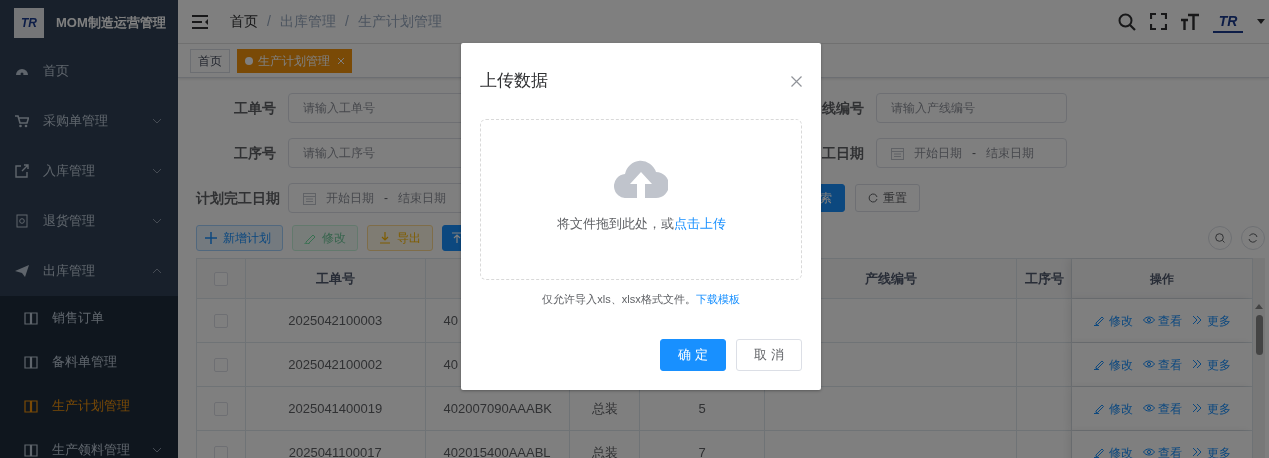 This screenshot has height=458, width=1269. What do you see at coordinates (1259, 335) in the screenshot?
I see `scrollbar-thumb` at bounding box center [1259, 335].